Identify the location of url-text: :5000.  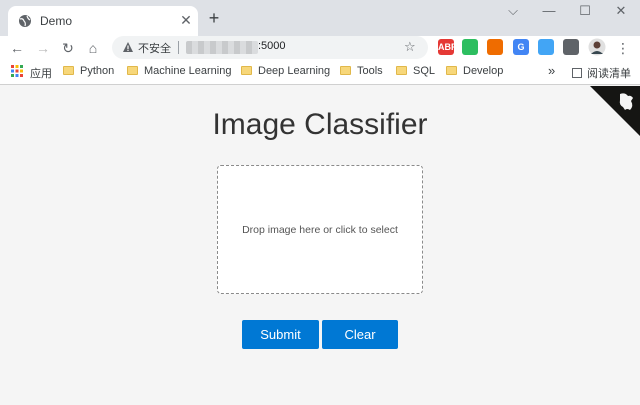
(272, 46).